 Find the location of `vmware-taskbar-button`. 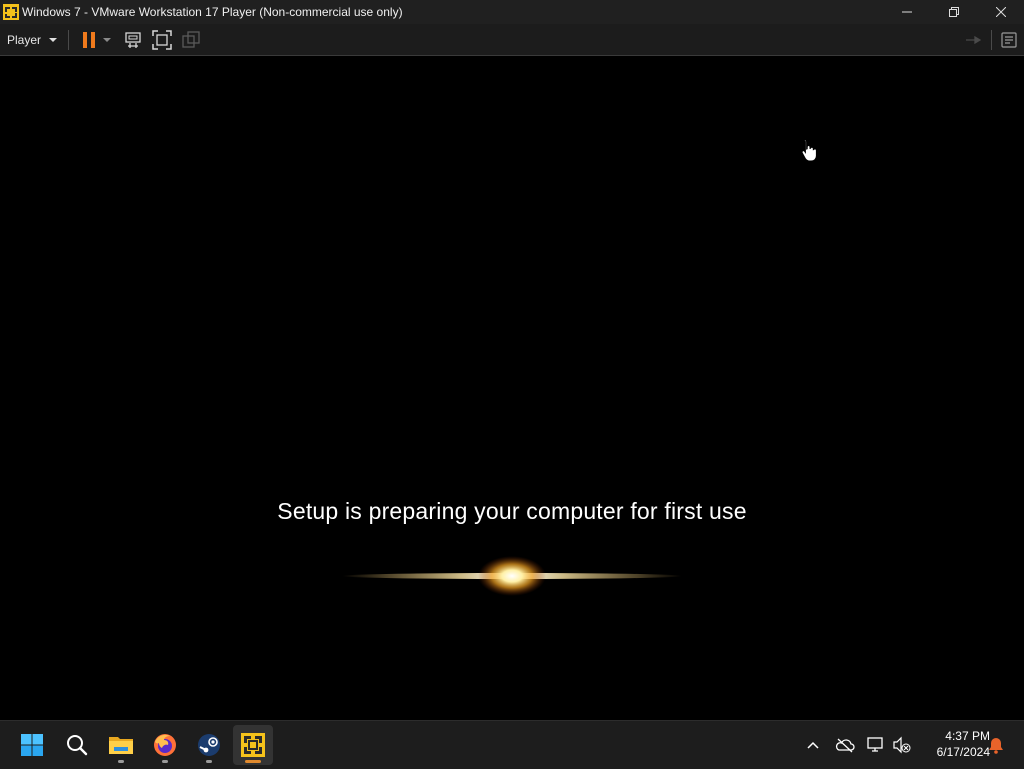

vmware-taskbar-button is located at coordinates (253, 745).